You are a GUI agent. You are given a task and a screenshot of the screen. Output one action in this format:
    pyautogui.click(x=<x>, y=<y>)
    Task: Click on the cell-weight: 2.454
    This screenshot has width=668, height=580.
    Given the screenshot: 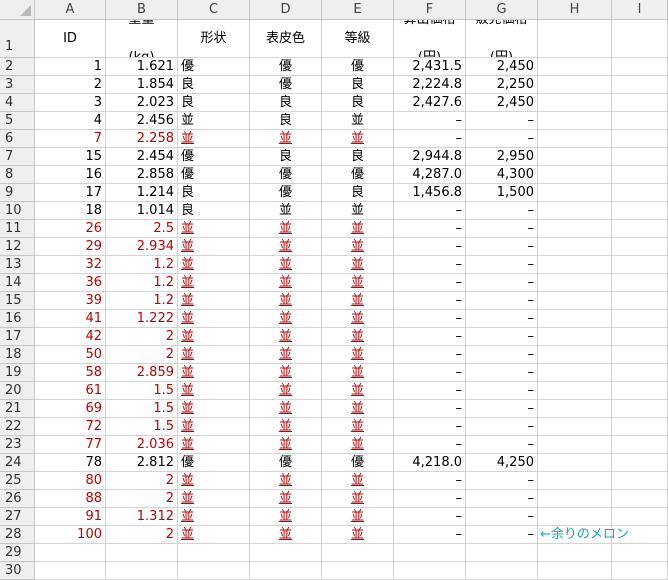 What is the action you would take?
    pyautogui.click(x=142, y=157)
    